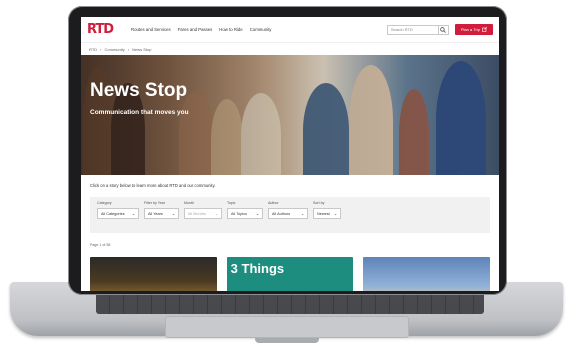 The width and height of the screenshot is (570, 358). I want to click on select-value: All Authors, so click(281, 213).